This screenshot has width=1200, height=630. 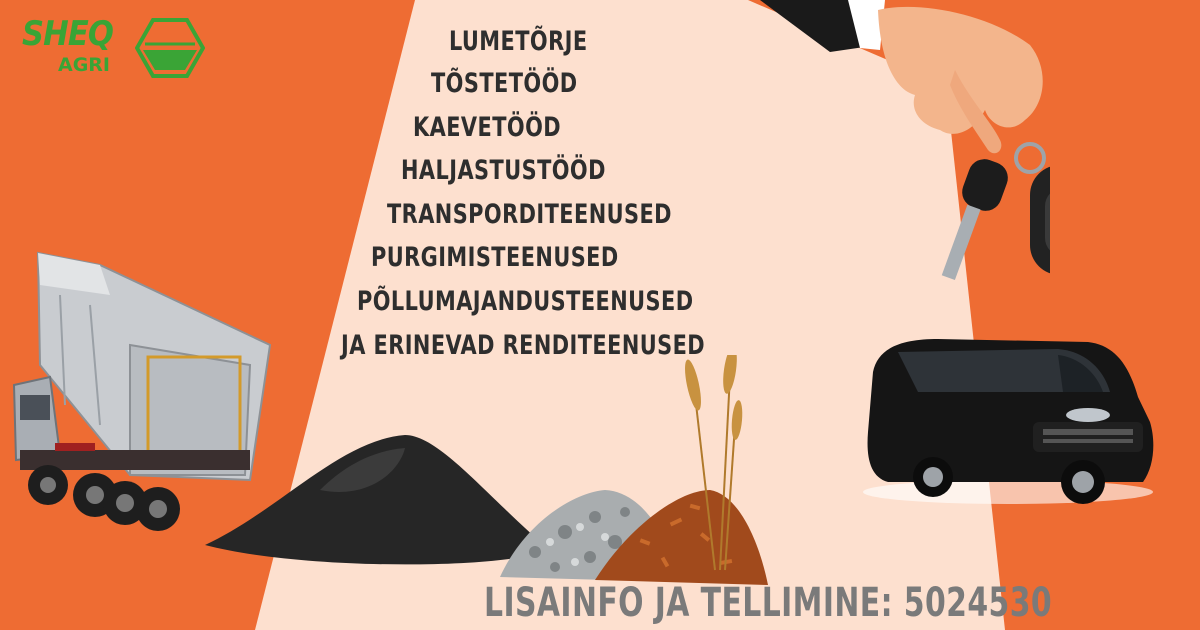 I want to click on contact-info: LISAINFO JA TELLIMINE: 5024530, so click(x=768, y=603).